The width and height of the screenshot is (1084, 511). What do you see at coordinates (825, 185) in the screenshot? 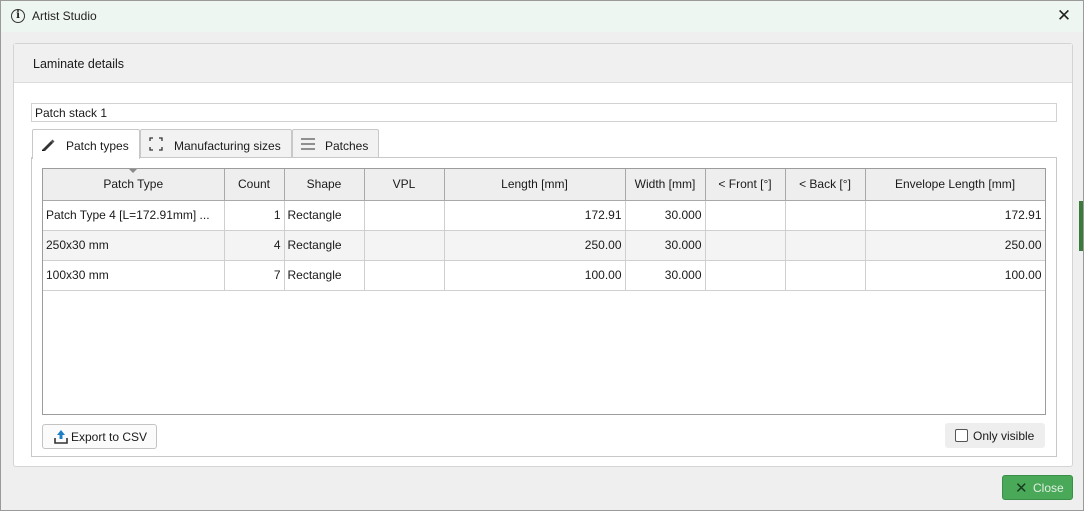
I see `column-header-back-angle: < Back [°]` at bounding box center [825, 185].